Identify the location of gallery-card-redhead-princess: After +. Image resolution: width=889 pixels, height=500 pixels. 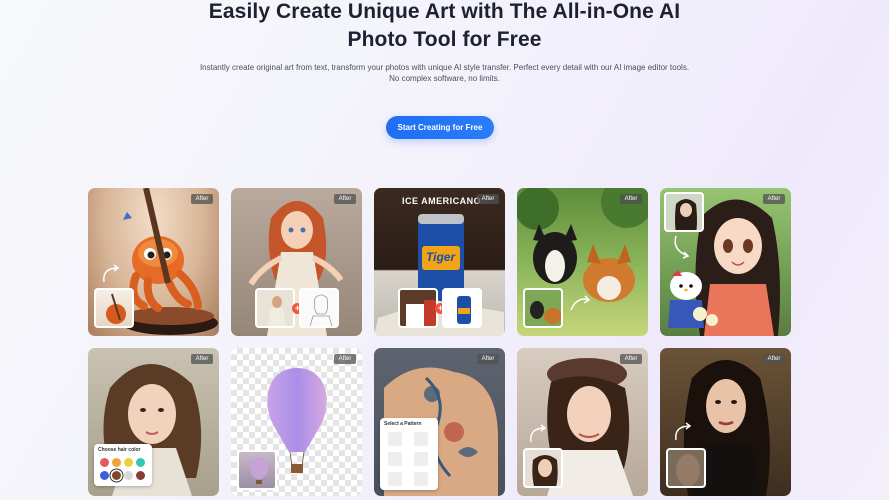
(296, 262).